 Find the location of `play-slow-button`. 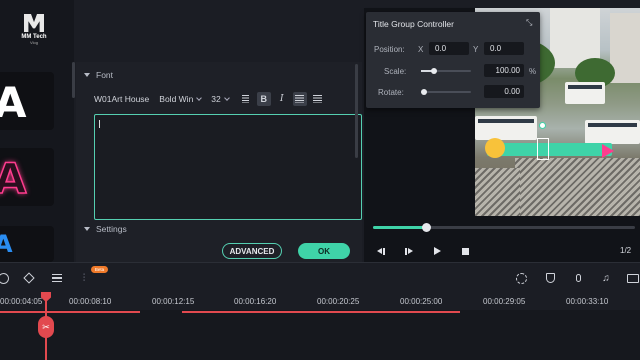

play-slow-button is located at coordinates (409, 251).